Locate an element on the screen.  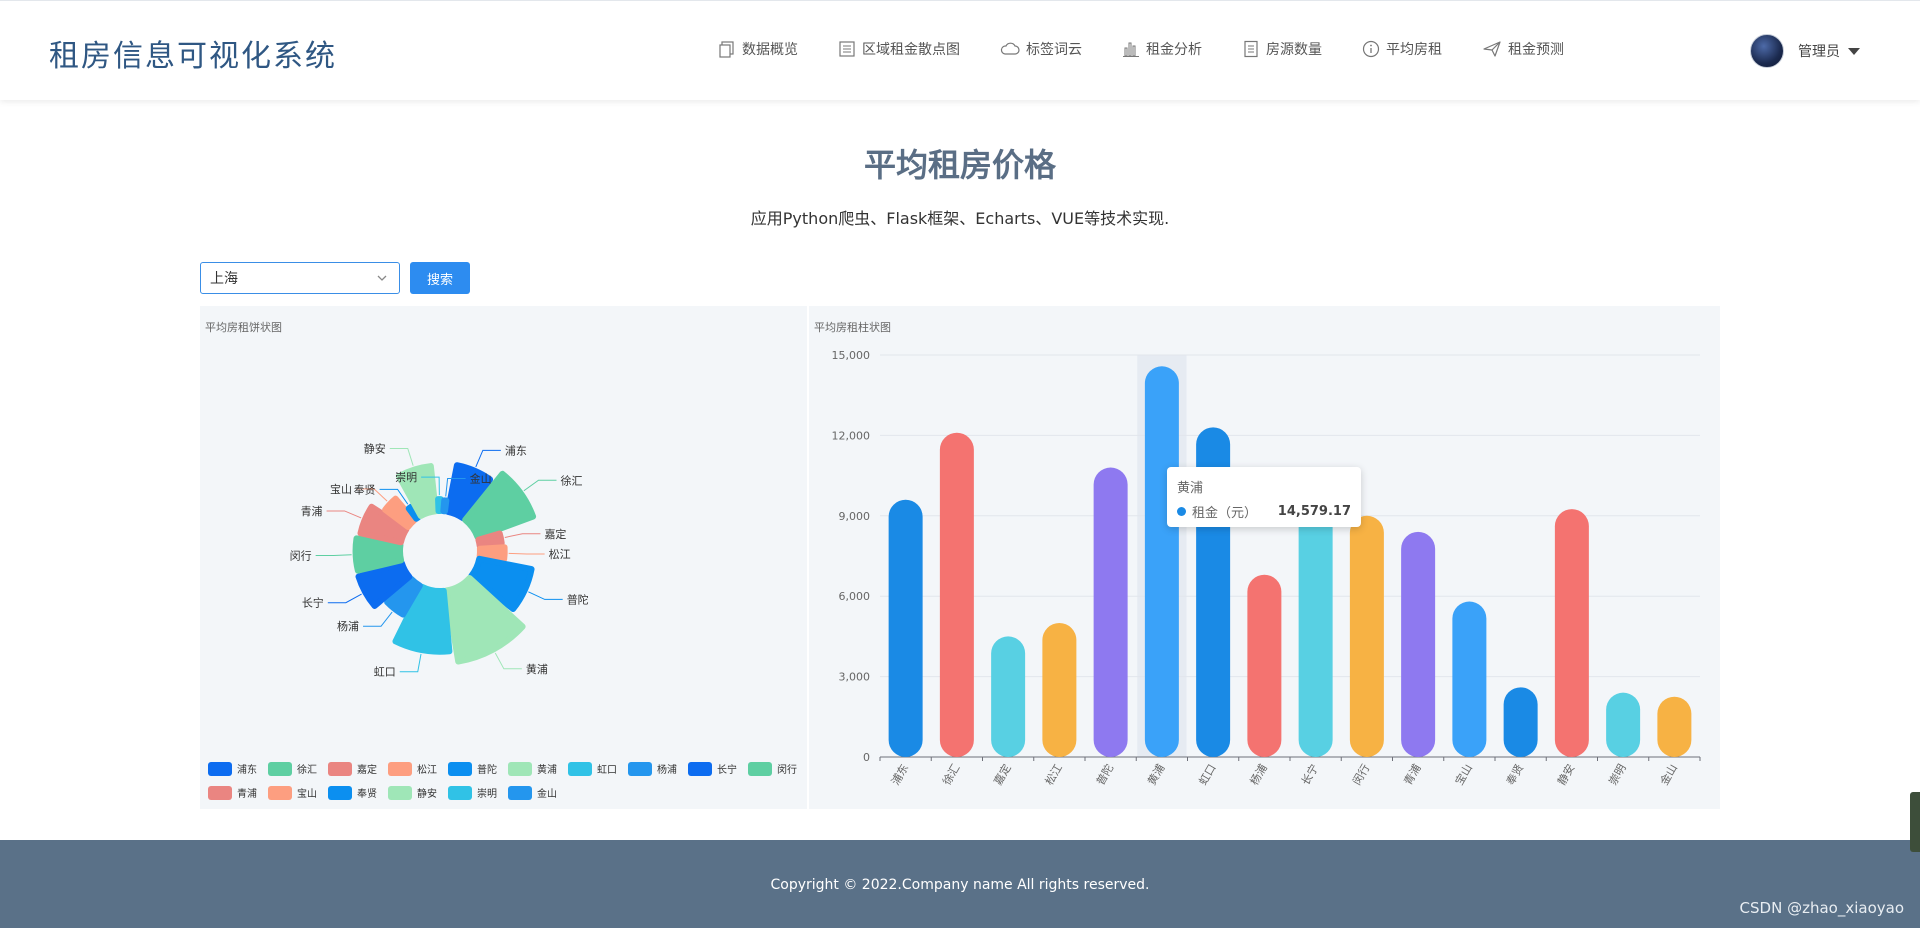
legend-item: 松江 is located at coordinates (412, 768).